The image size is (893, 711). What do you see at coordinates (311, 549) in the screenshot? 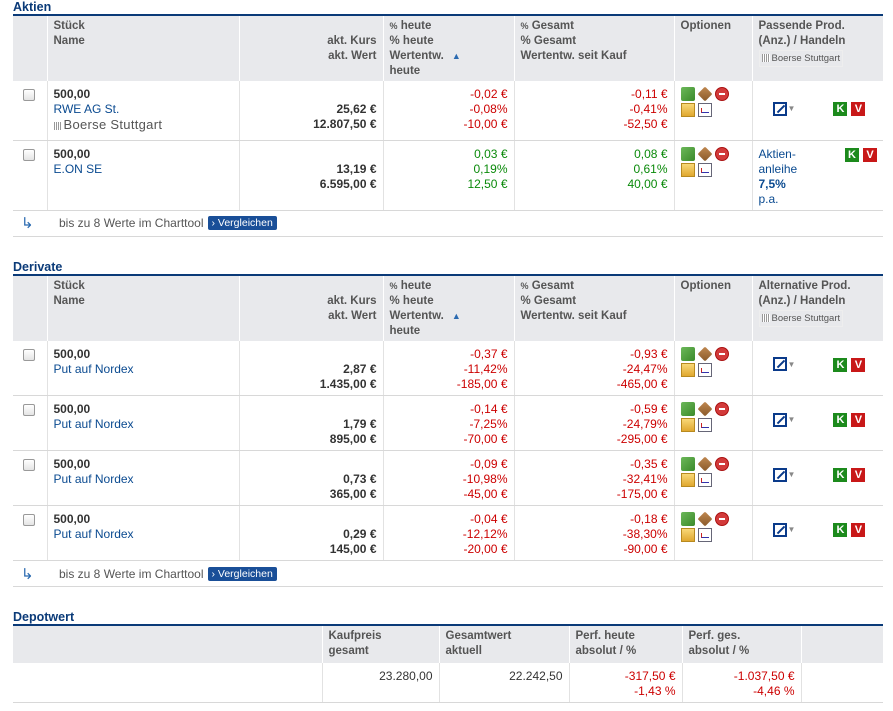
I see `row-wert: 145,00 €` at bounding box center [311, 549].